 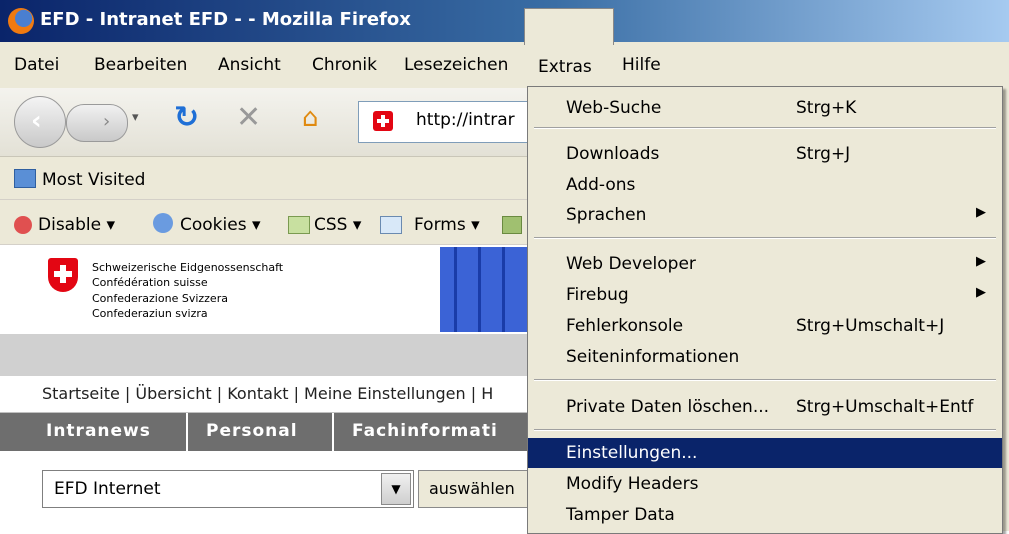 What do you see at coordinates (631, 264) in the screenshot?
I see `menu-item-label: Web Developer` at bounding box center [631, 264].